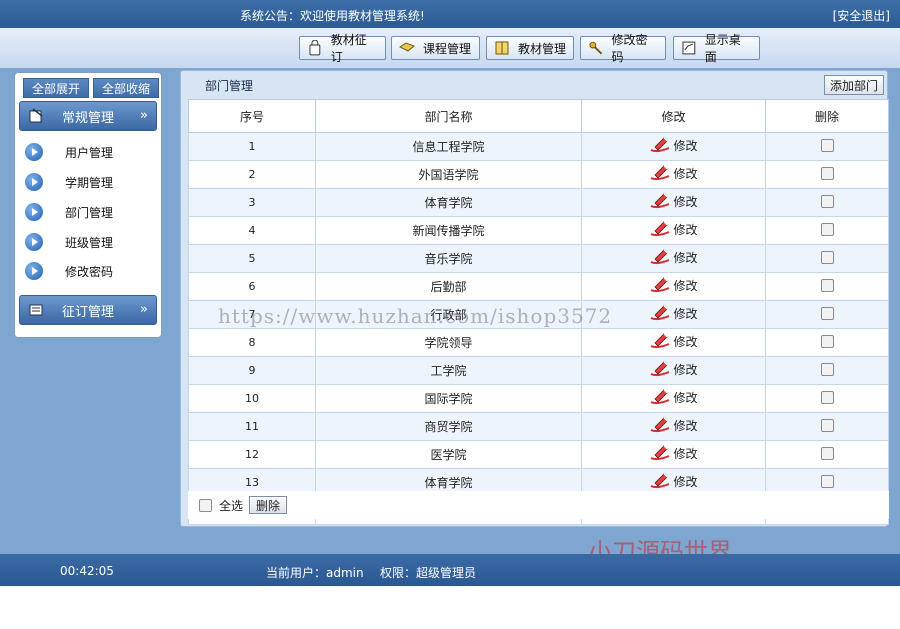 This screenshot has width=900, height=629. I want to click on desktop-icon, so click(689, 48).